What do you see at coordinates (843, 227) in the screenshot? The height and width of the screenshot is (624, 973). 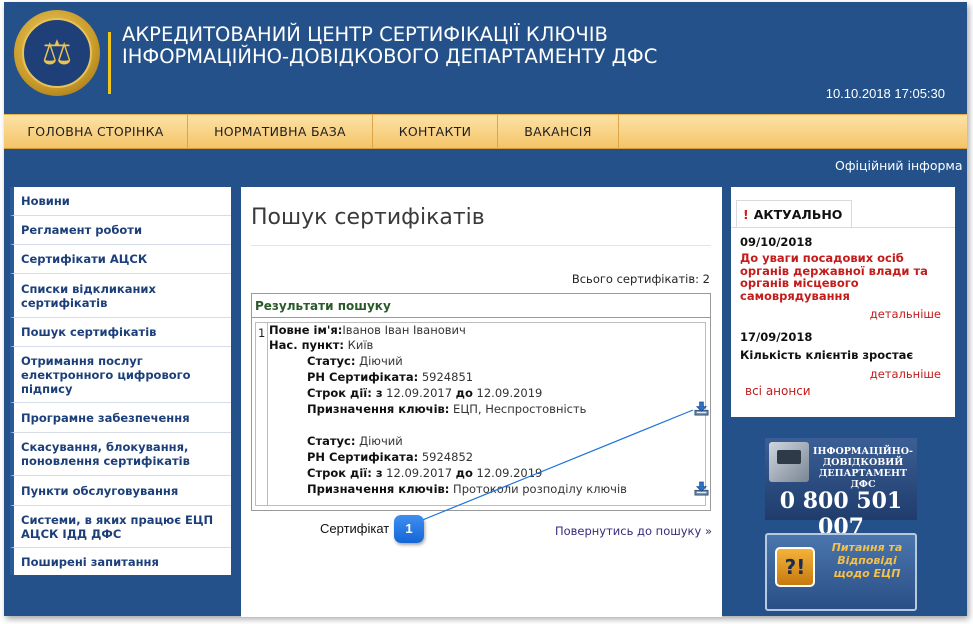 I see `tab-underline` at bounding box center [843, 227].